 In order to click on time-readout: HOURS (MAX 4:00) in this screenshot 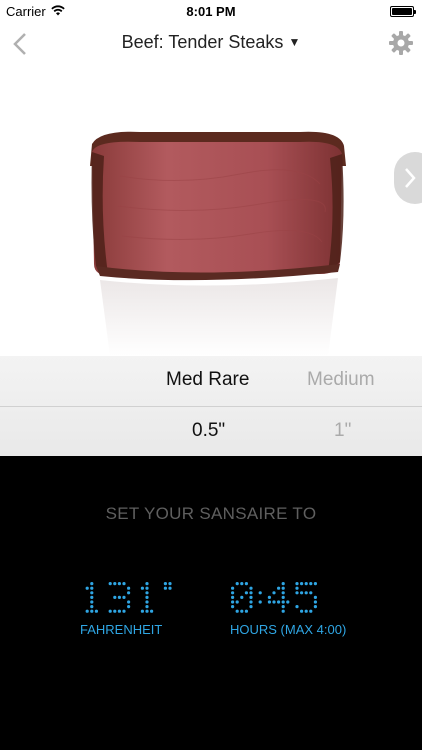, I will do `click(310, 608)`.